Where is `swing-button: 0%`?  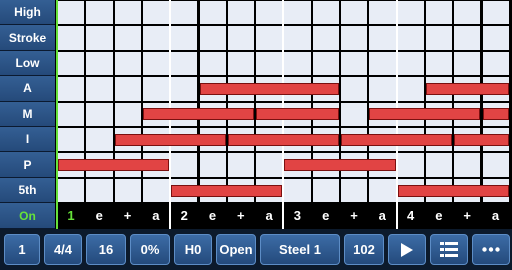 swing-button: 0% is located at coordinates (150, 249).